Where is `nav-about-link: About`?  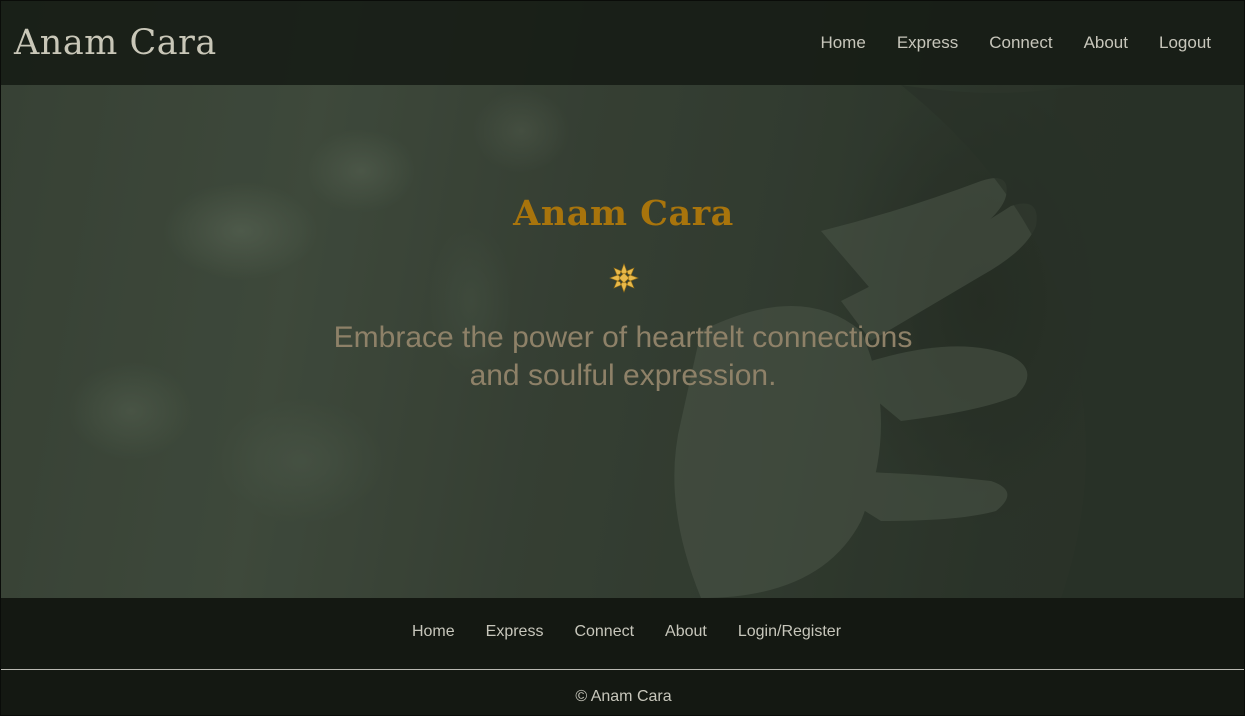
nav-about-link: About is located at coordinates (1106, 43).